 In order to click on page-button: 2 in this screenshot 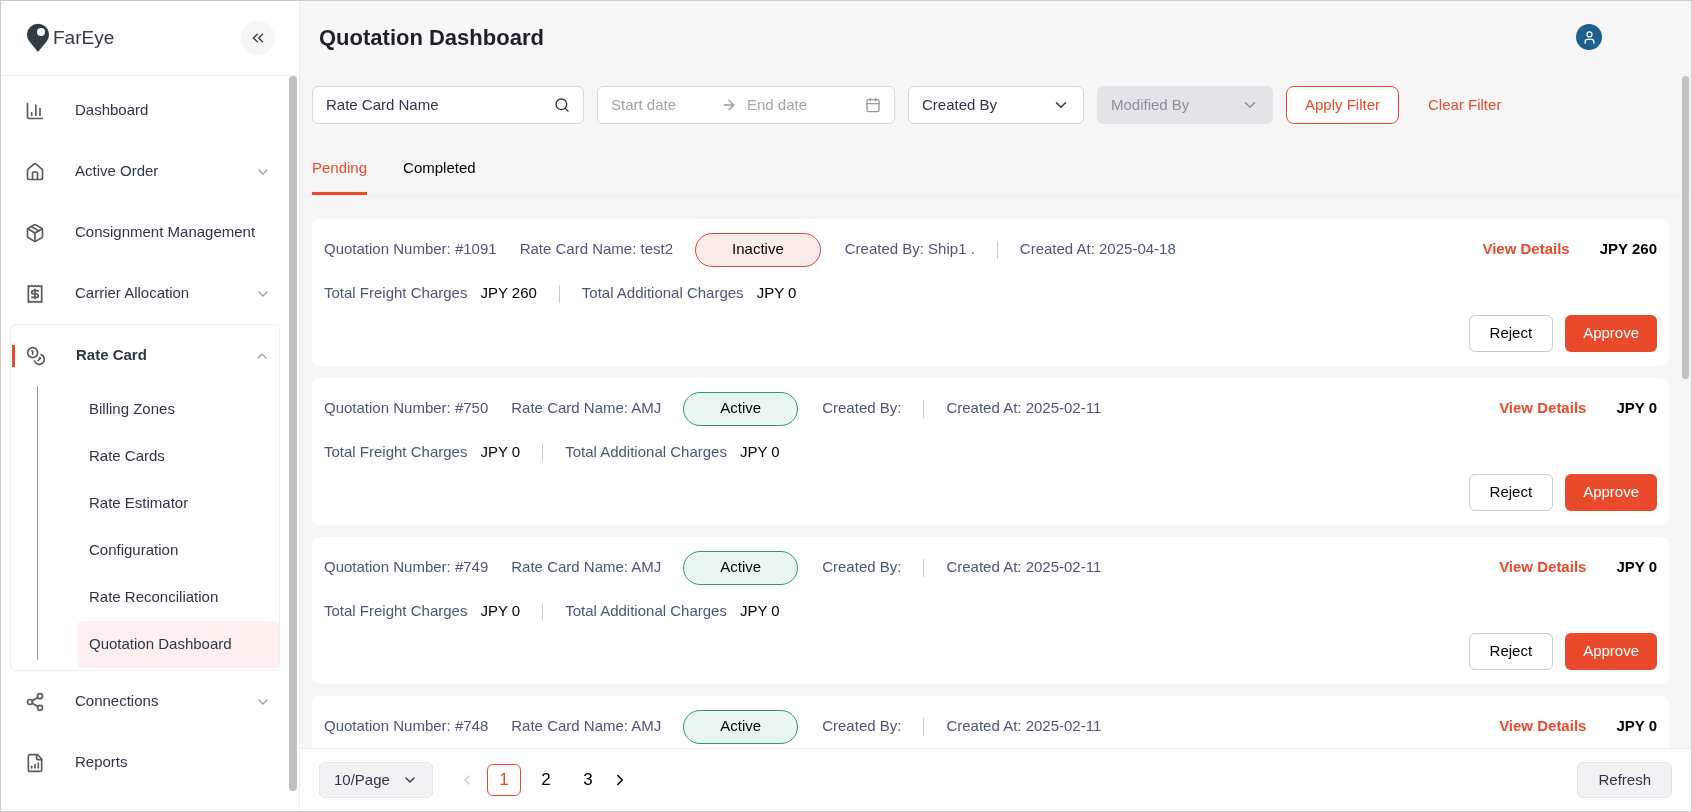, I will do `click(545, 780)`.